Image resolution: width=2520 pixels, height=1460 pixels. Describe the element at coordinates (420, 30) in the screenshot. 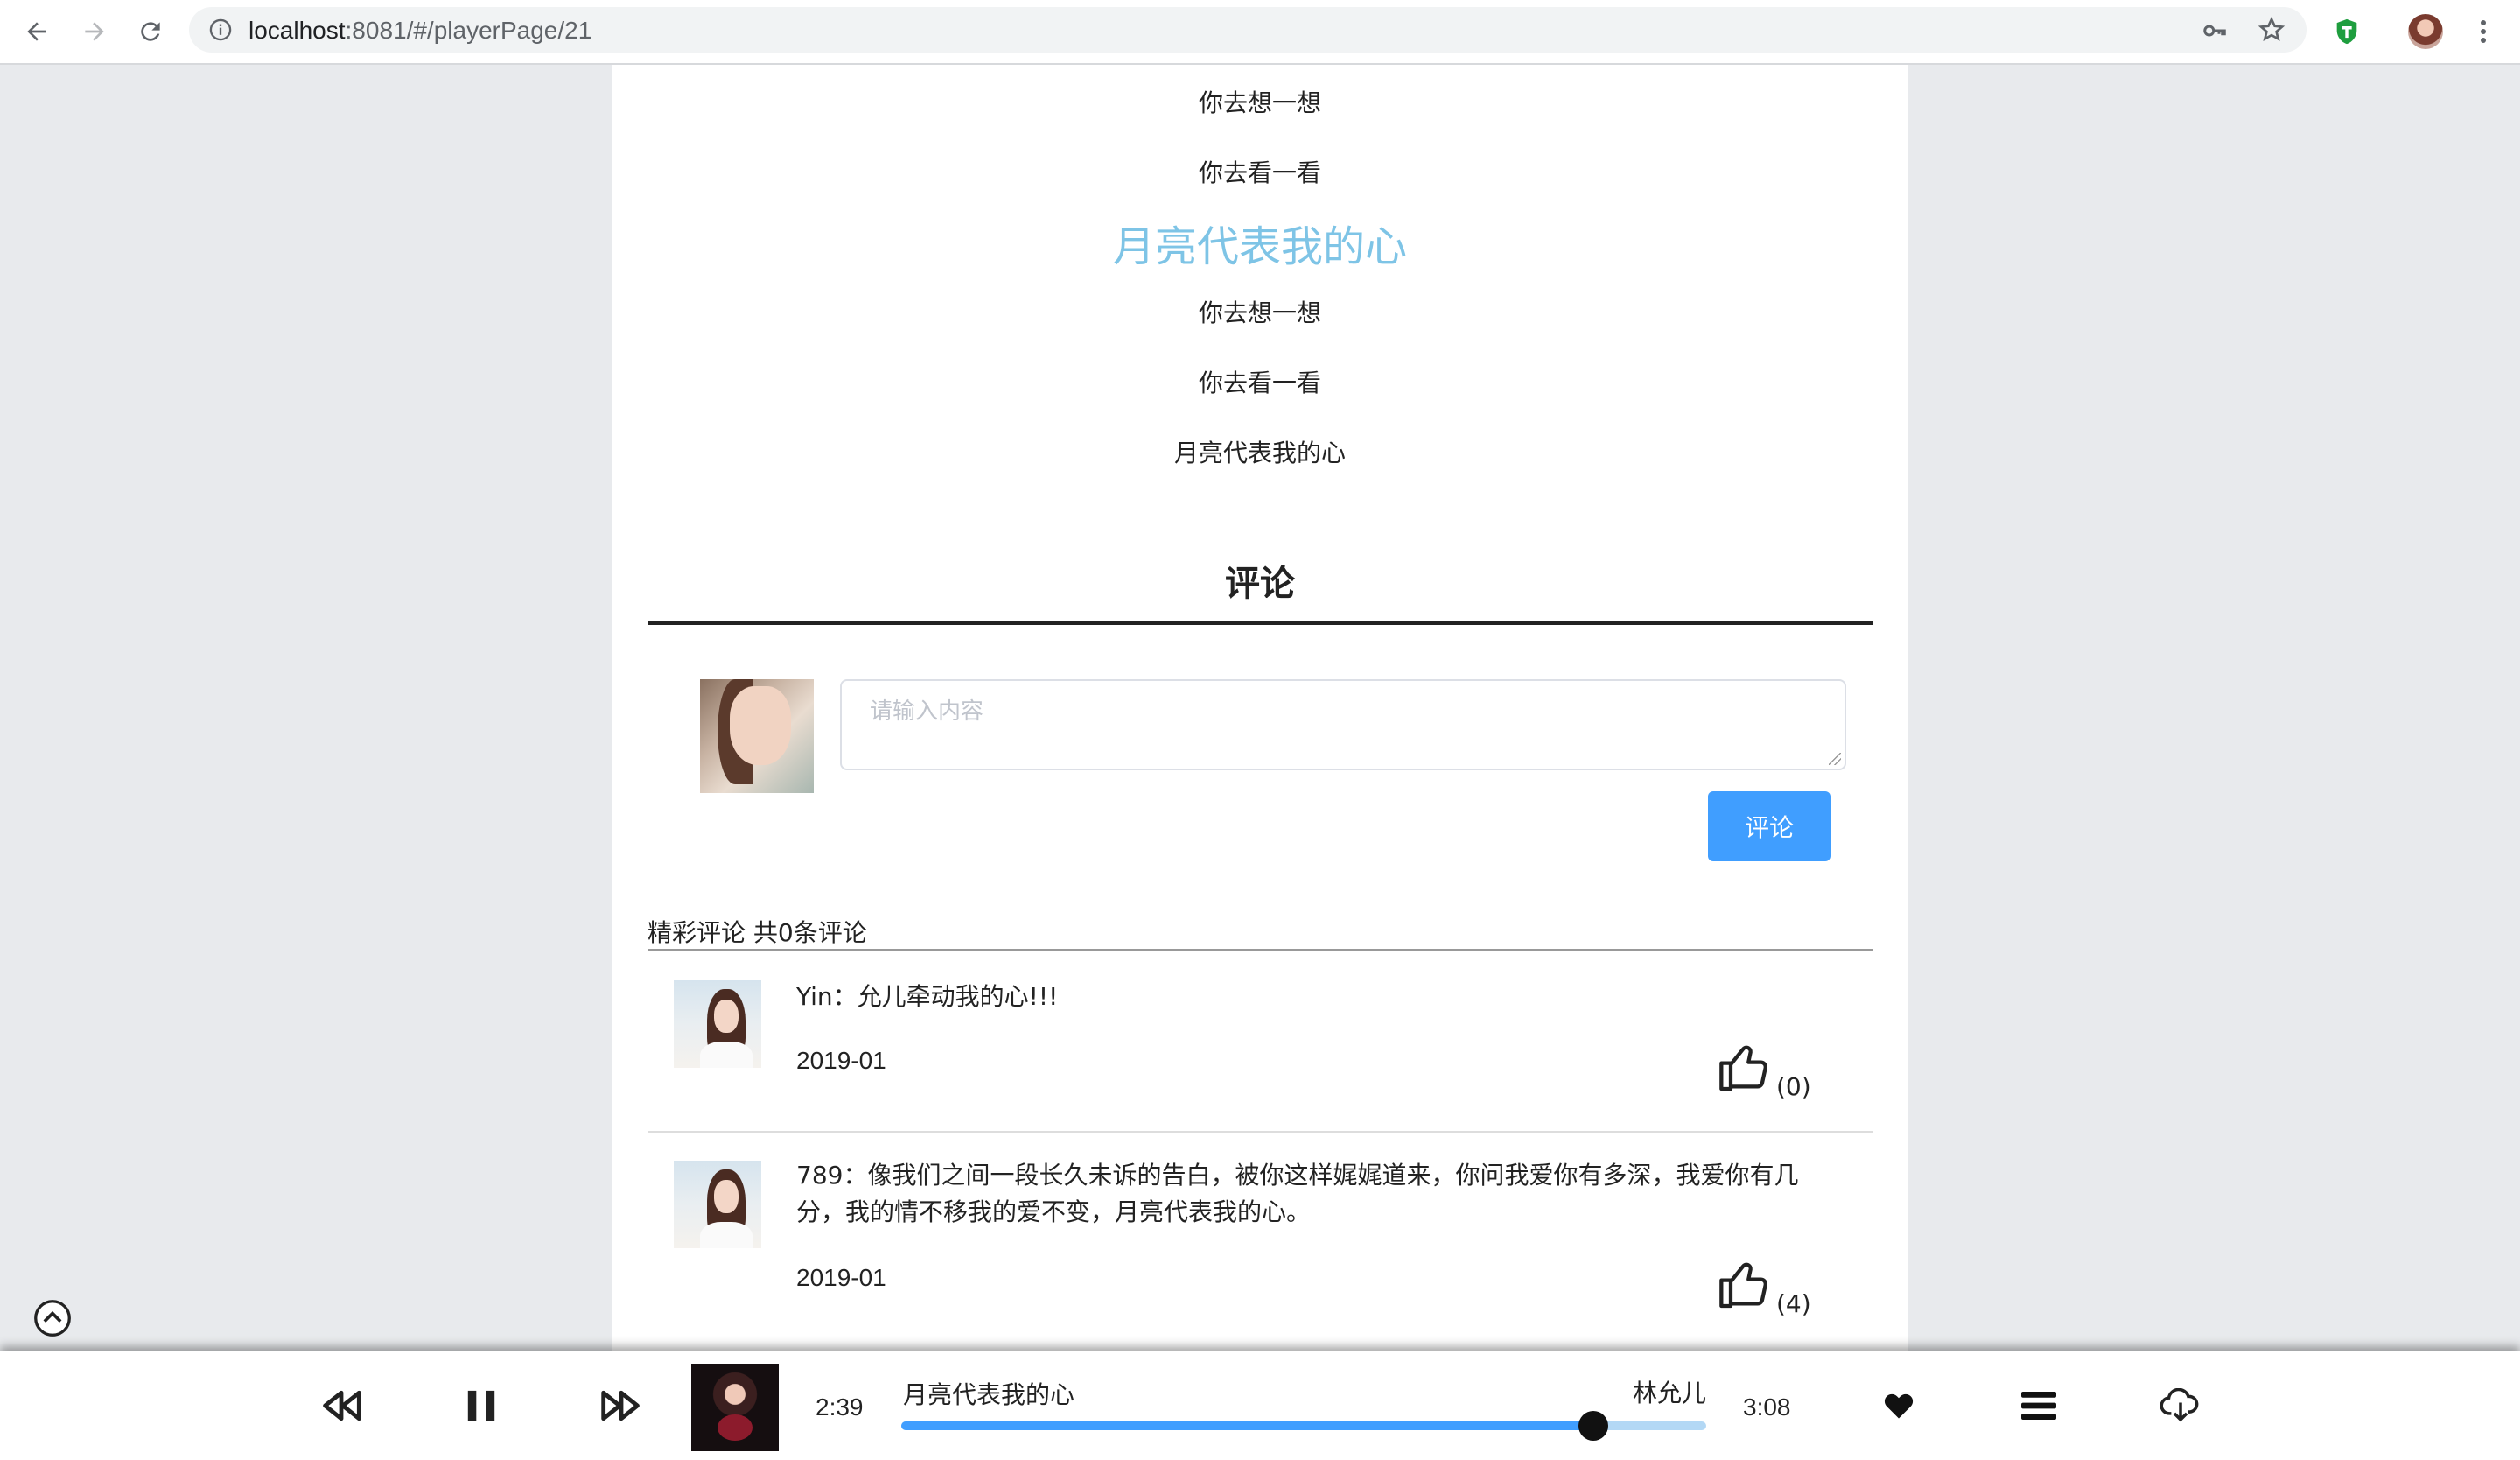

I see `url-text: localhost:8081/#/playerPage/21` at that location.